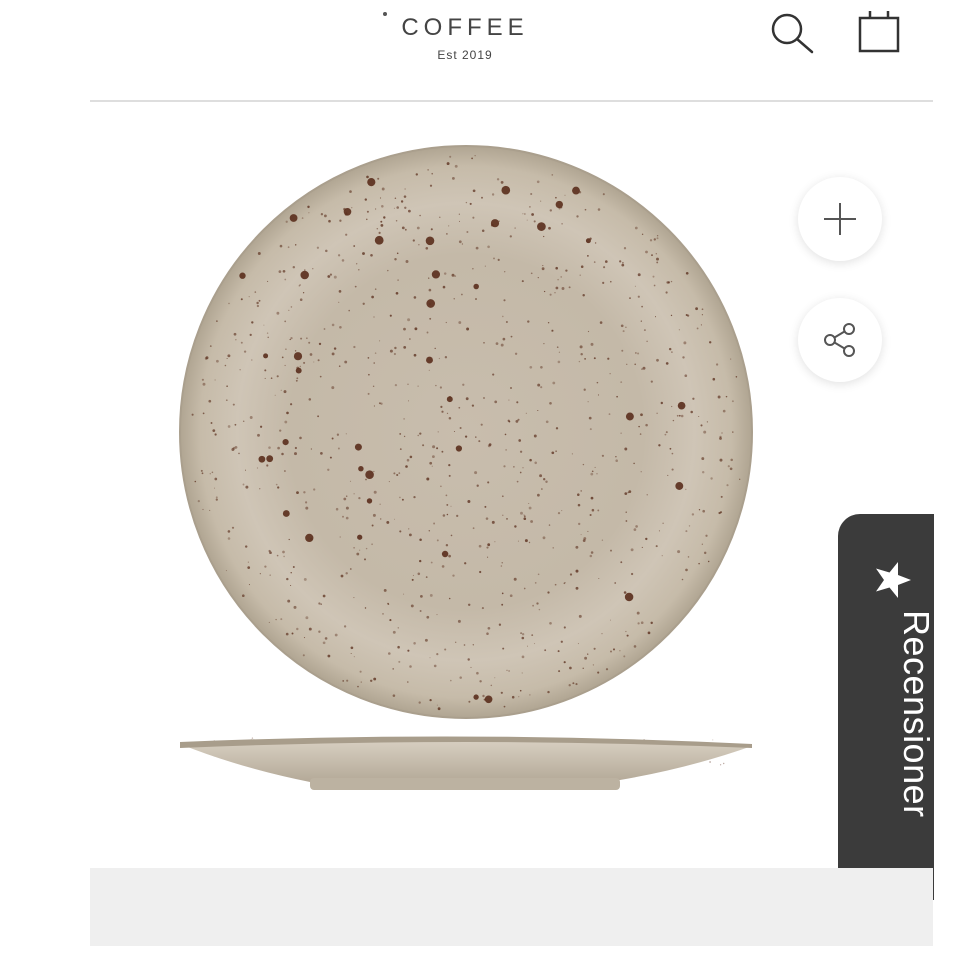  What do you see at coordinates (511, 101) in the screenshot?
I see `header-divider` at bounding box center [511, 101].